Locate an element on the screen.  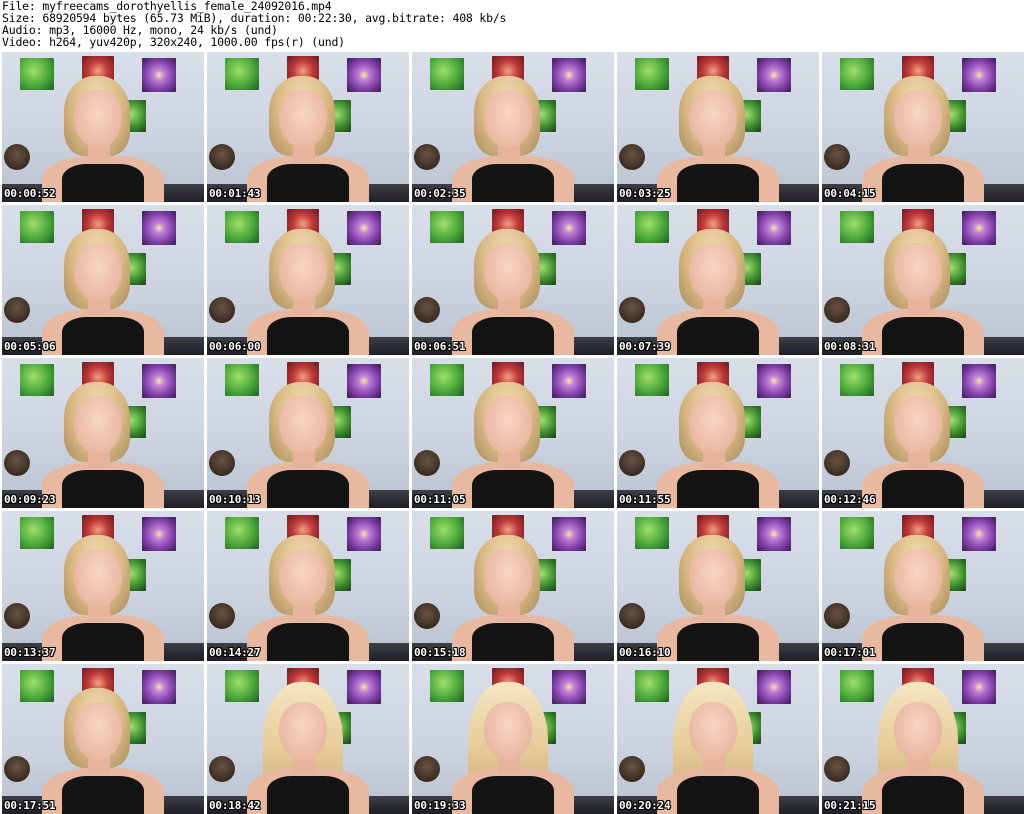
video-thumbnail: 00:03:25 is located at coordinates (718, 127).